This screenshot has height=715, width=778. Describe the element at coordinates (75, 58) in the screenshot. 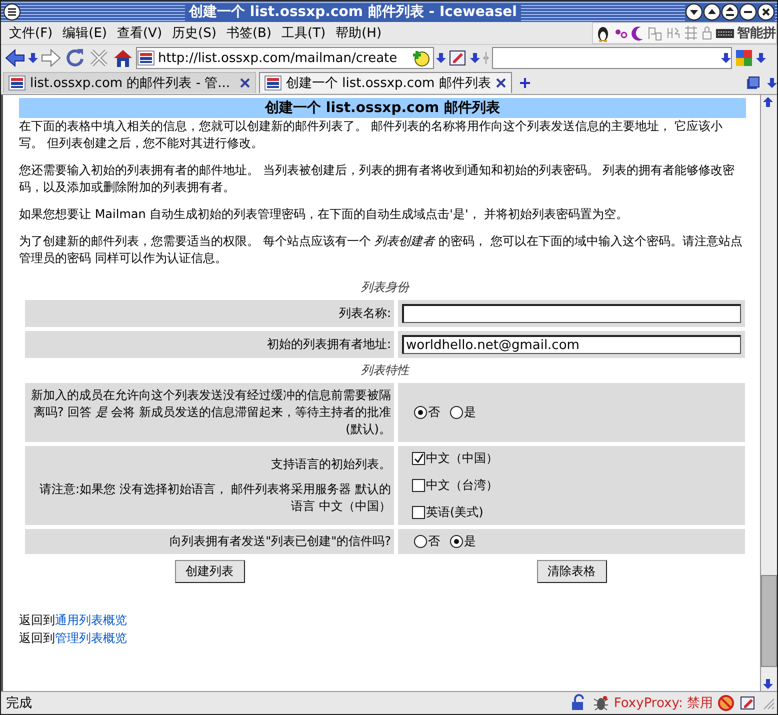

I see `reload-icon` at that location.